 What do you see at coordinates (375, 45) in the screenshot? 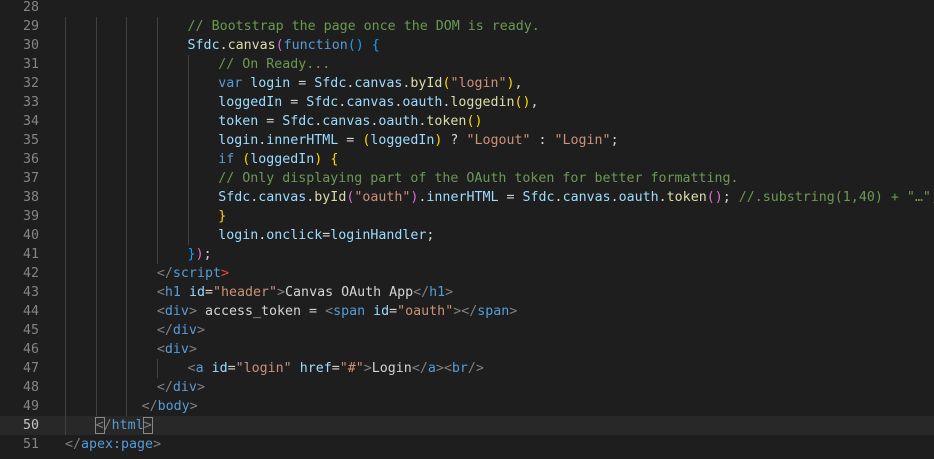
I see `code-token: {` at bounding box center [375, 45].